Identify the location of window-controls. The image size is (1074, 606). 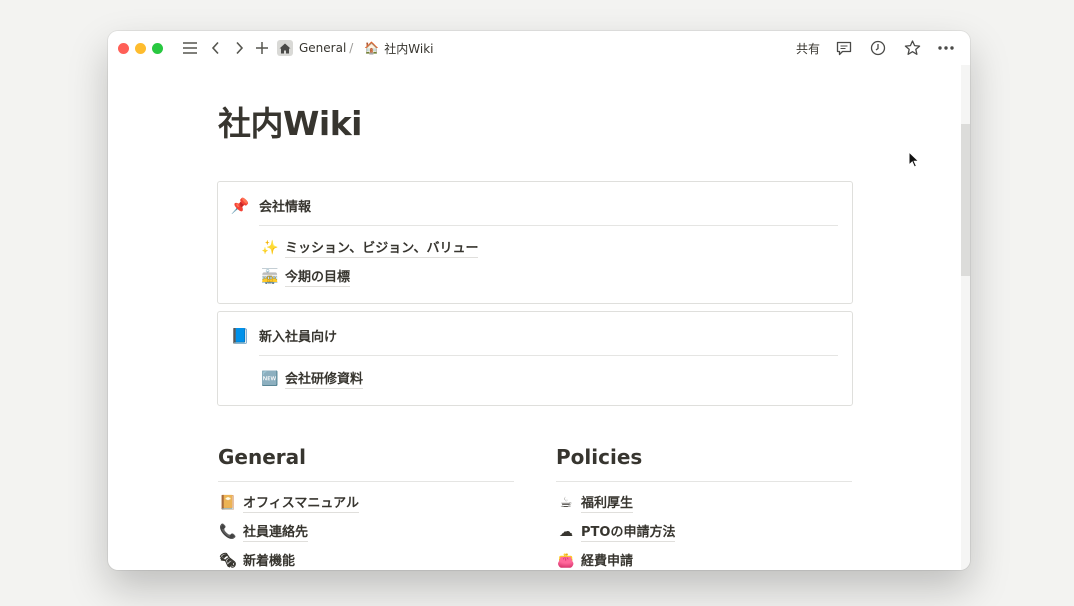
(140, 48).